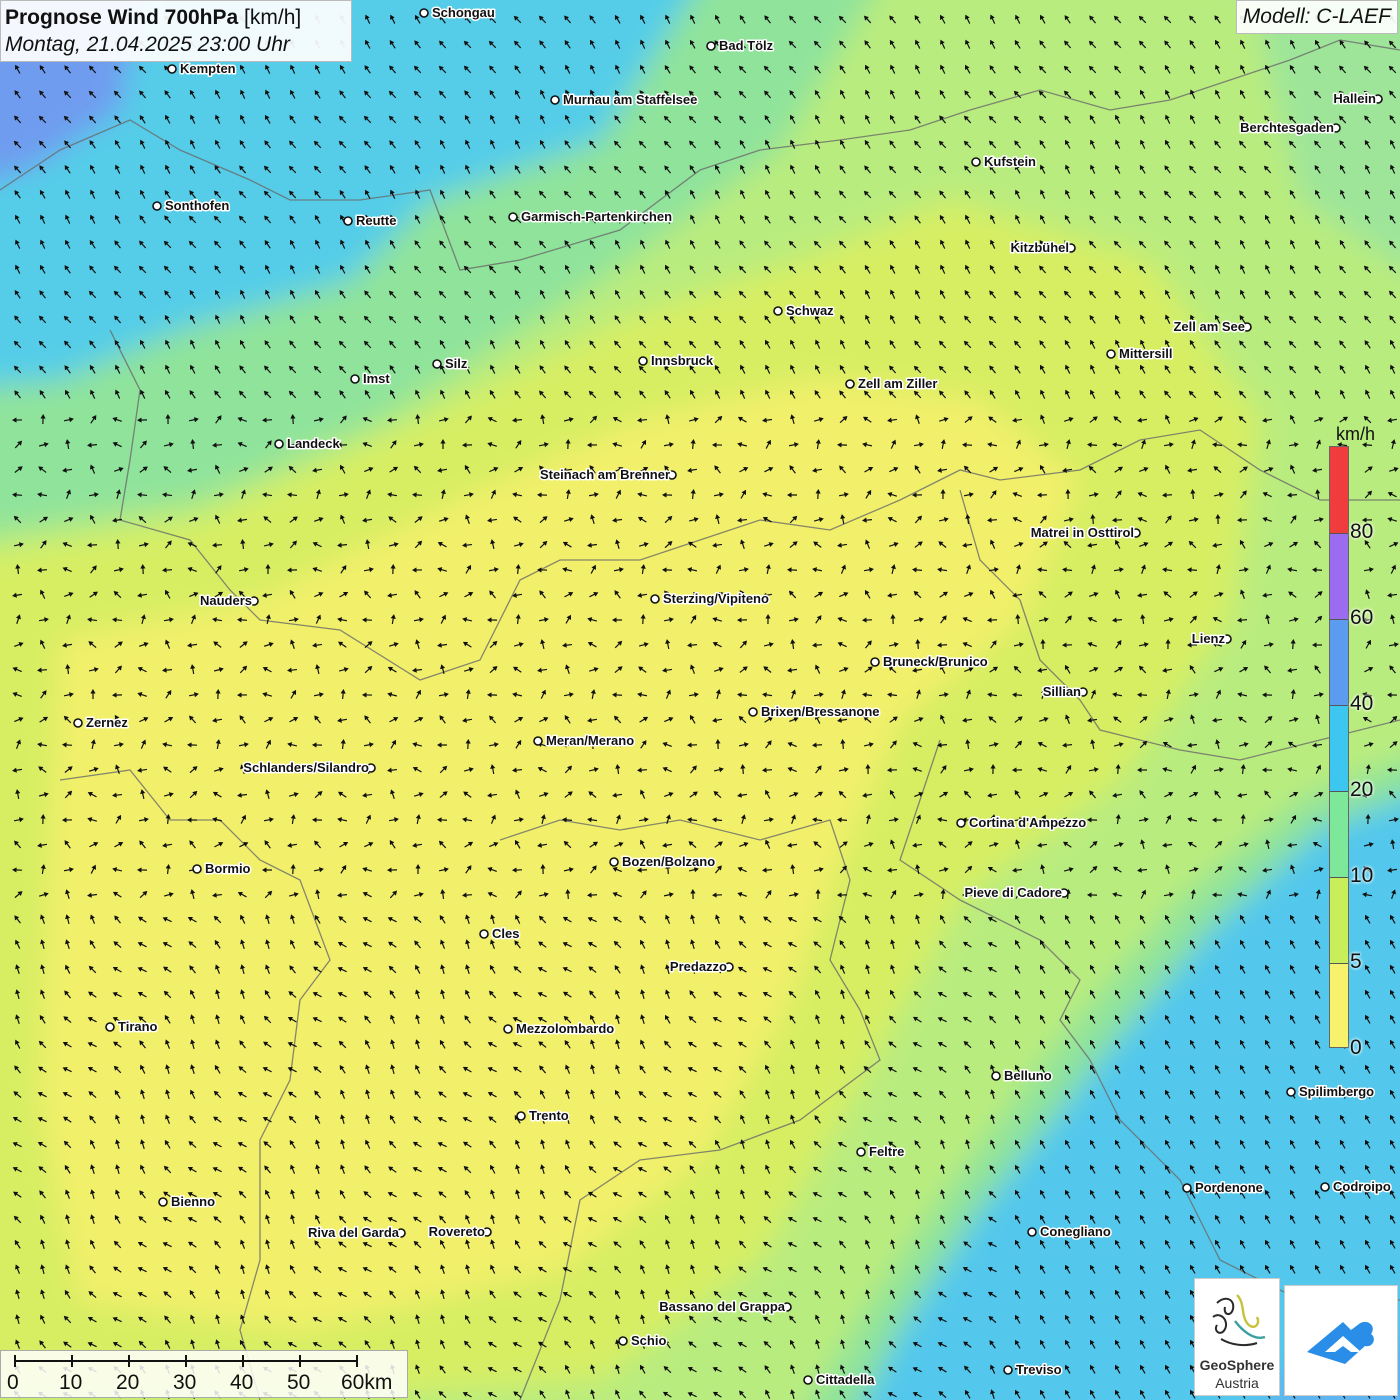 This screenshot has height=1400, width=1400. I want to click on city-label: Bozen/Bolzano, so click(668, 861).